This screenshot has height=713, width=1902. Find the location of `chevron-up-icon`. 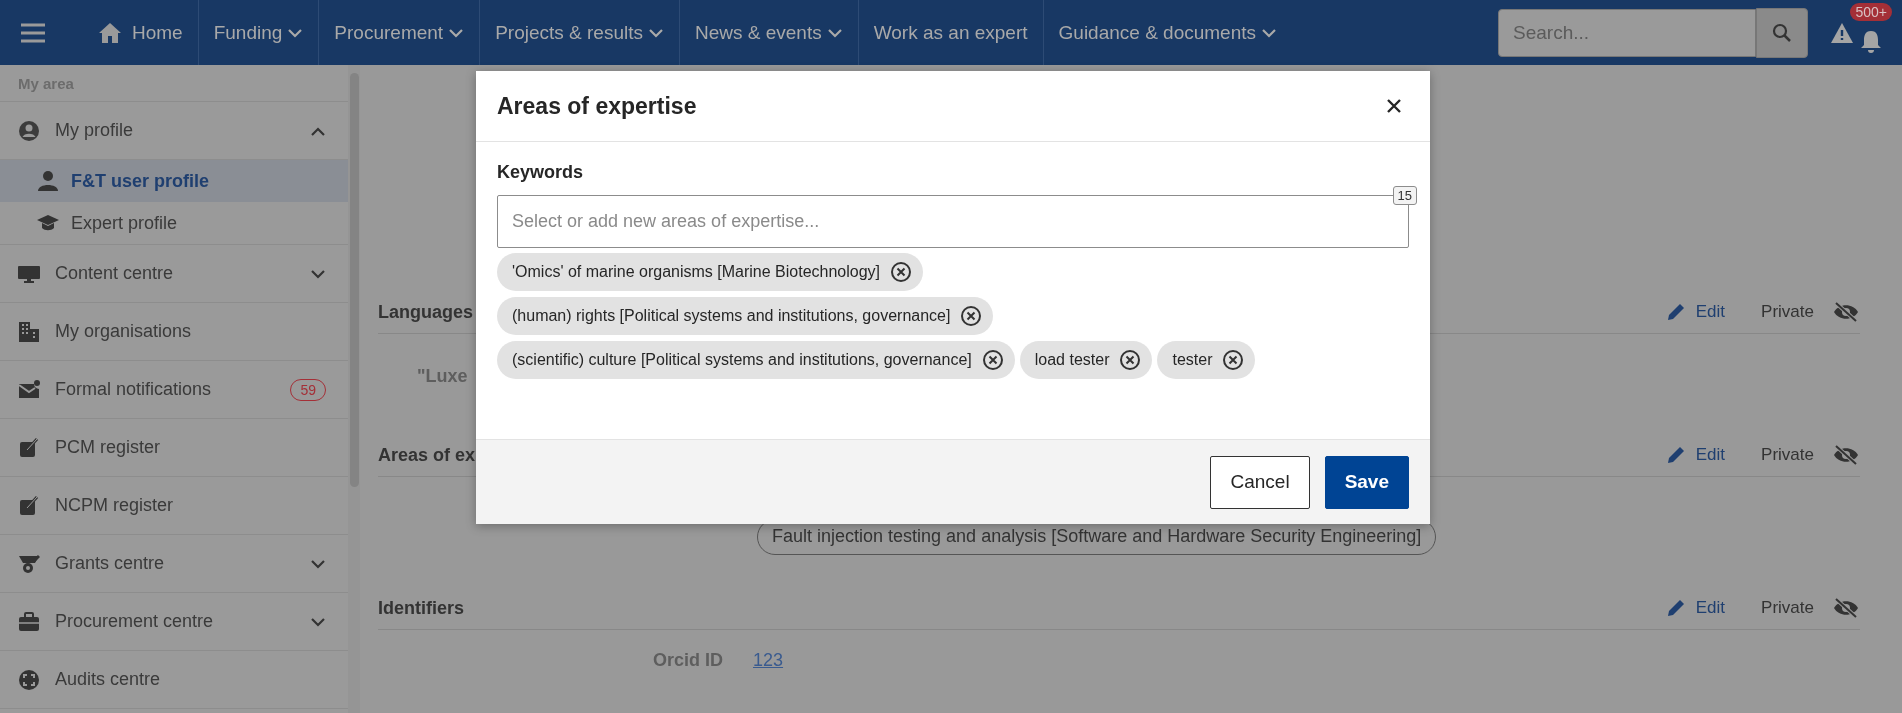

chevron-up-icon is located at coordinates (318, 130).